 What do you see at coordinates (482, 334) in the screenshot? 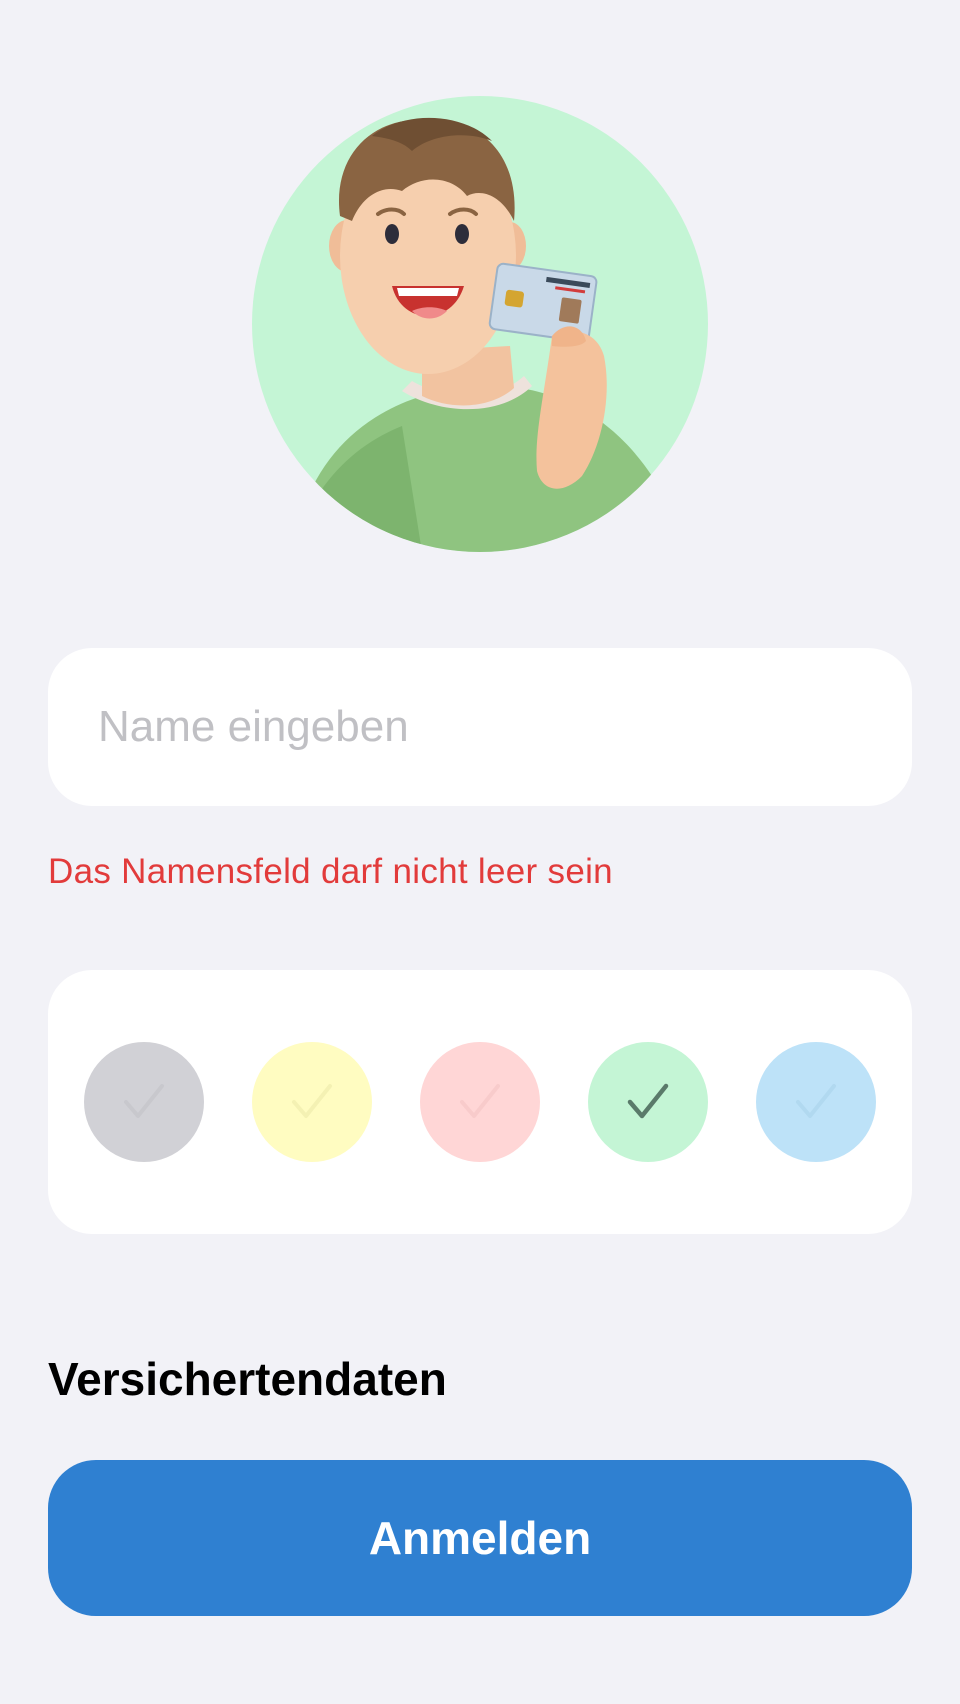
I see `person-holding-id-card-illustration` at bounding box center [482, 334].